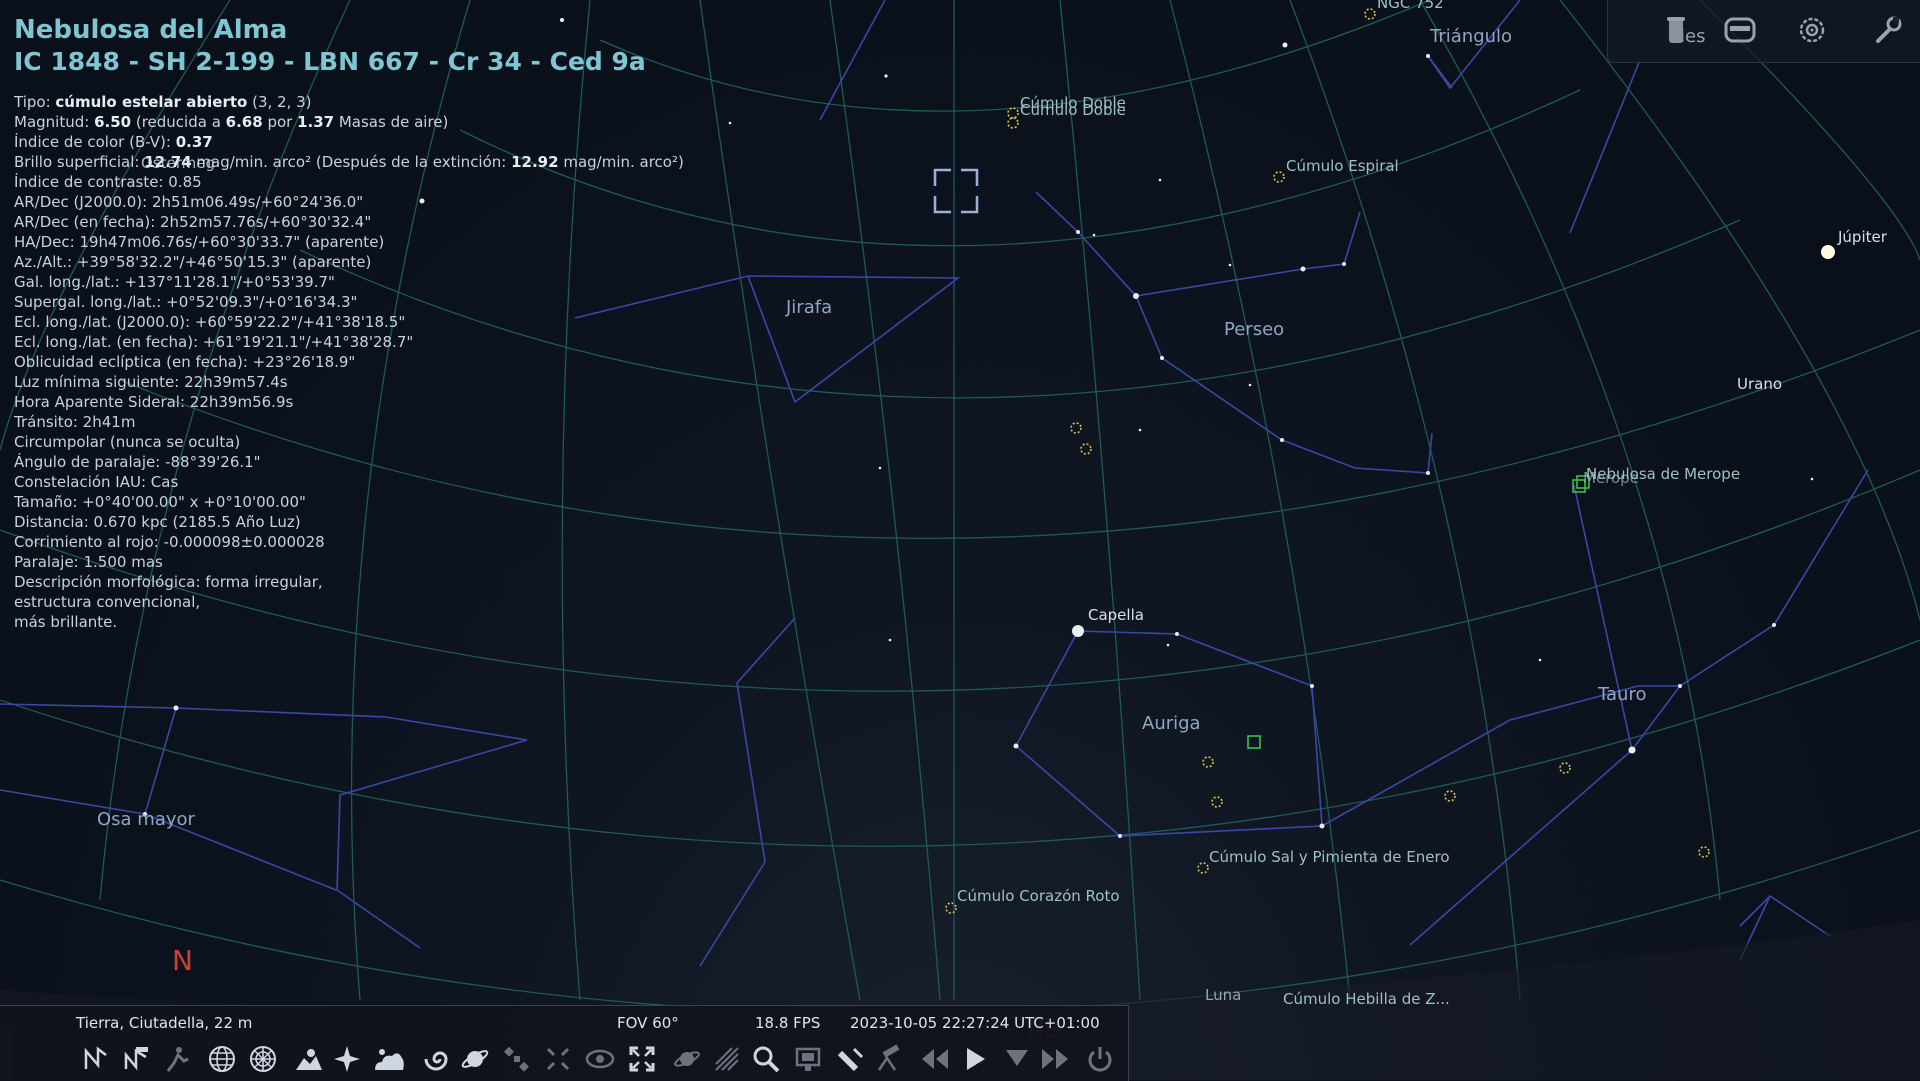 This screenshot has height=1081, width=1920. What do you see at coordinates (809, 307) in the screenshot?
I see `constellation-label-jirafa: Jirafa` at bounding box center [809, 307].